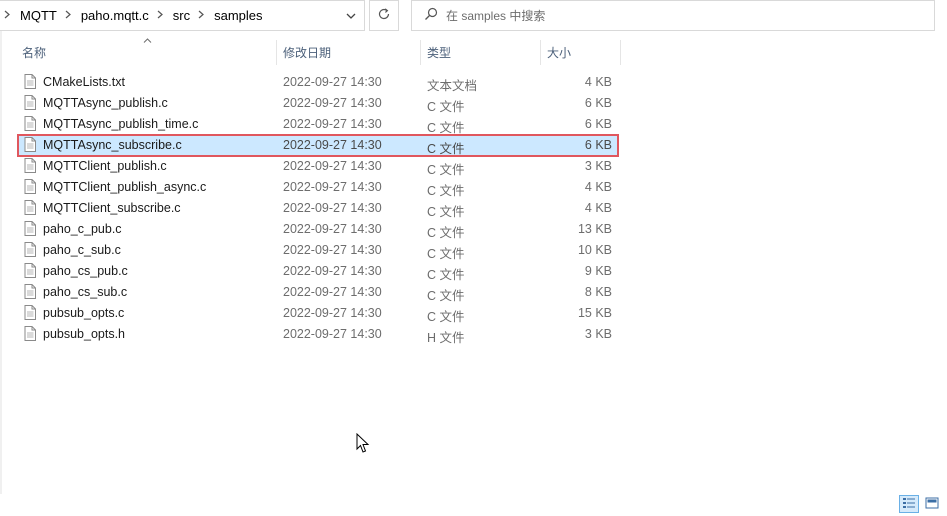  I want to click on column-header-name-label: 名称, so click(34, 53).